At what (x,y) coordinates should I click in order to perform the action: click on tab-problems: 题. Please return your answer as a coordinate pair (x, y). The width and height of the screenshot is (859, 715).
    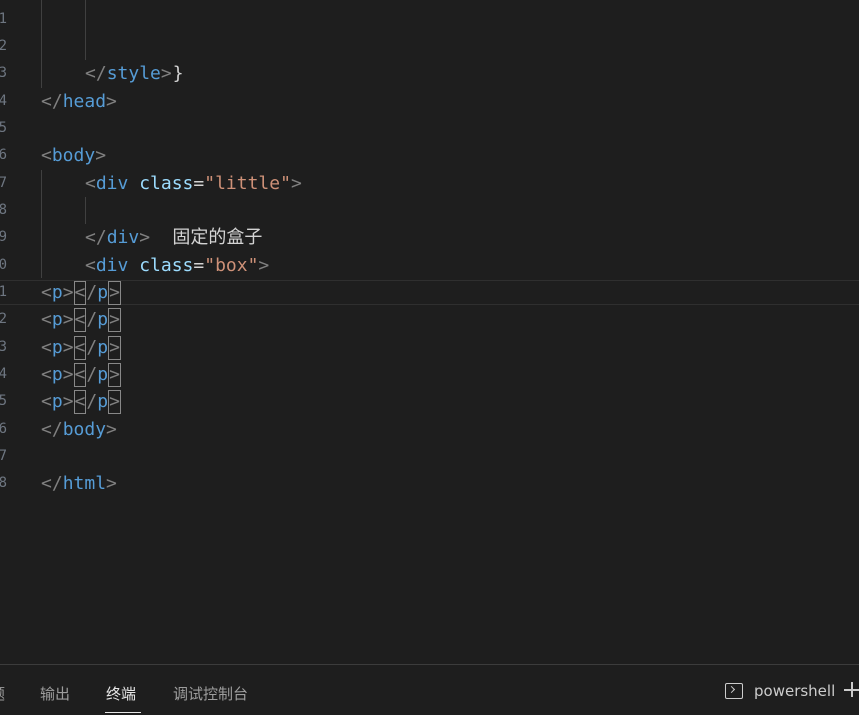
    Looking at the image, I should click on (2, 693).